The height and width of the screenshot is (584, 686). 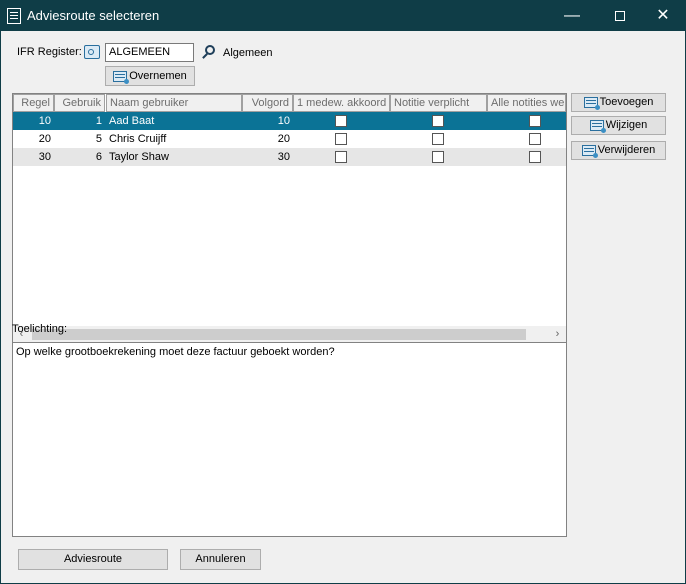 I want to click on table-row: 30 6 Taylor Shaw 30, so click(x=289, y=157).